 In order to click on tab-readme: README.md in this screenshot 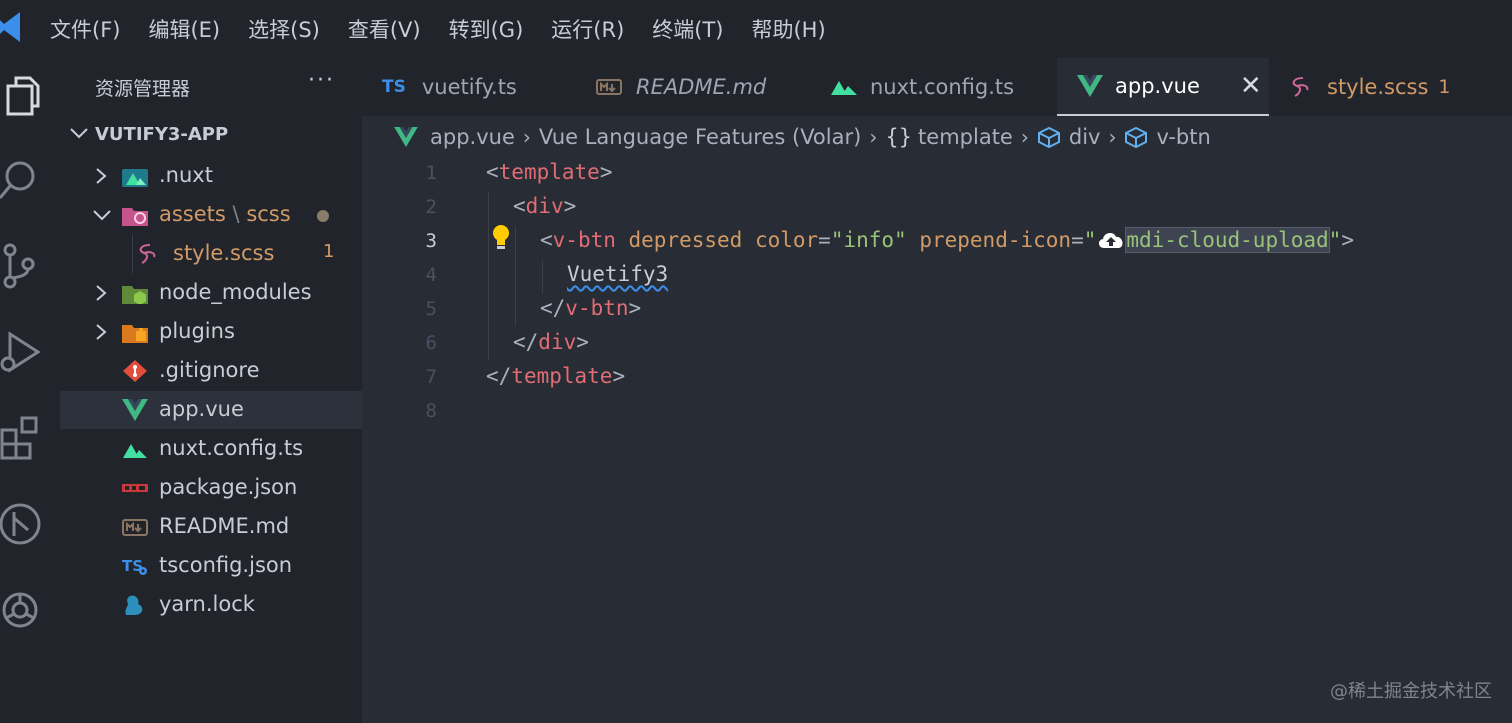, I will do `click(703, 87)`.